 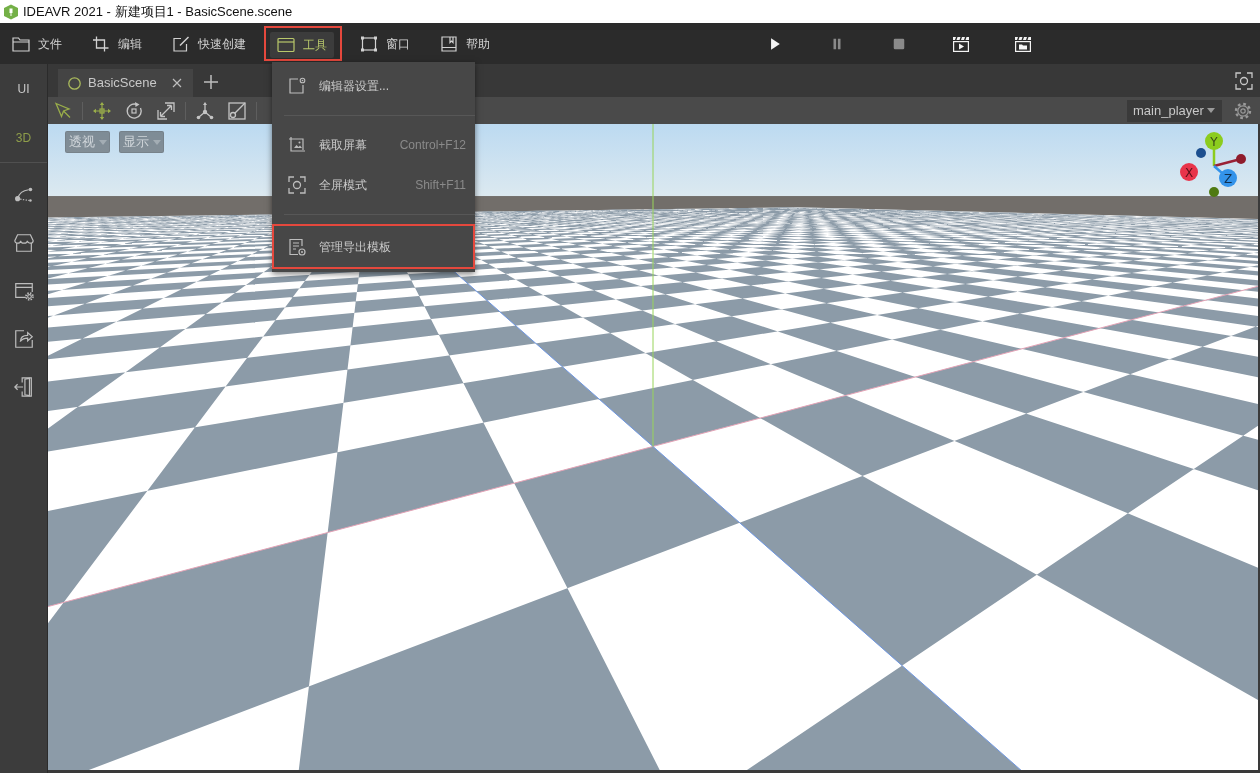 I want to click on fullscreen-button, so click(x=1244, y=80).